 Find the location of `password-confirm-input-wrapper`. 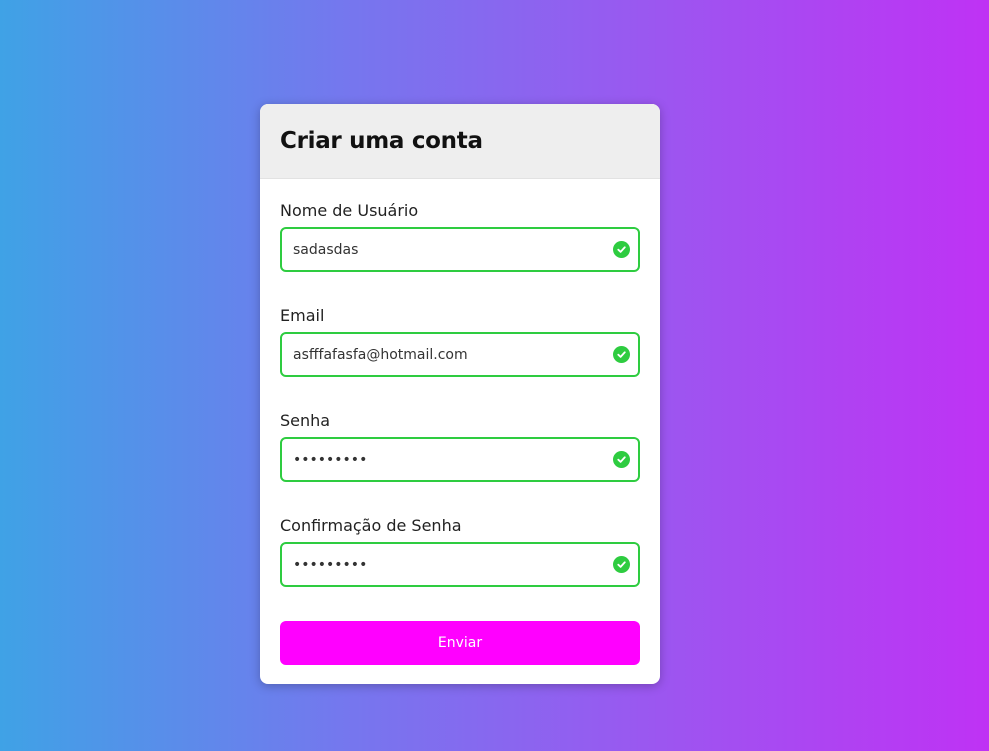

password-confirm-input-wrapper is located at coordinates (460, 564).